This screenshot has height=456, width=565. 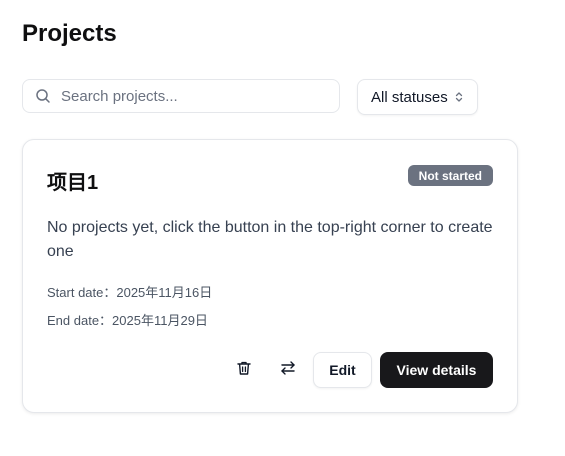 I want to click on project-name: 项目1, so click(x=73, y=183).